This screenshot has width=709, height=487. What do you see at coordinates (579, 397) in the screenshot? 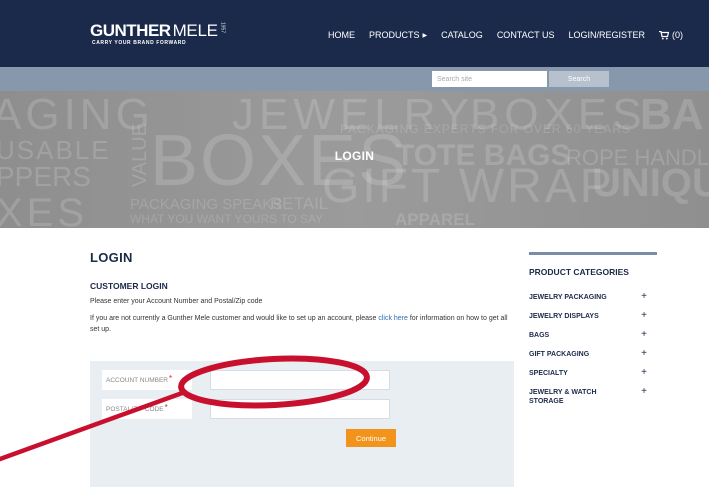
I see `category-label: JEWELRY & WATCH STORAGE` at bounding box center [579, 397].